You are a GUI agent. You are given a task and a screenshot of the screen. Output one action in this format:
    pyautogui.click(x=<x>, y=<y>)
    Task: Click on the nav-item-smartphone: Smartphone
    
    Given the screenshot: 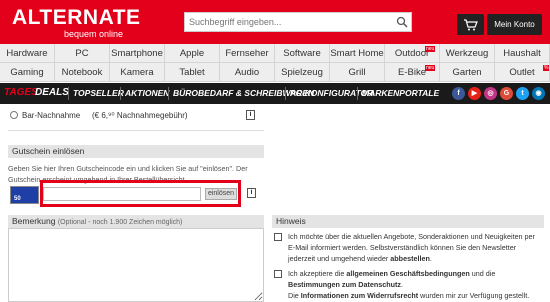 What is the action you would take?
    pyautogui.click(x=137, y=53)
    